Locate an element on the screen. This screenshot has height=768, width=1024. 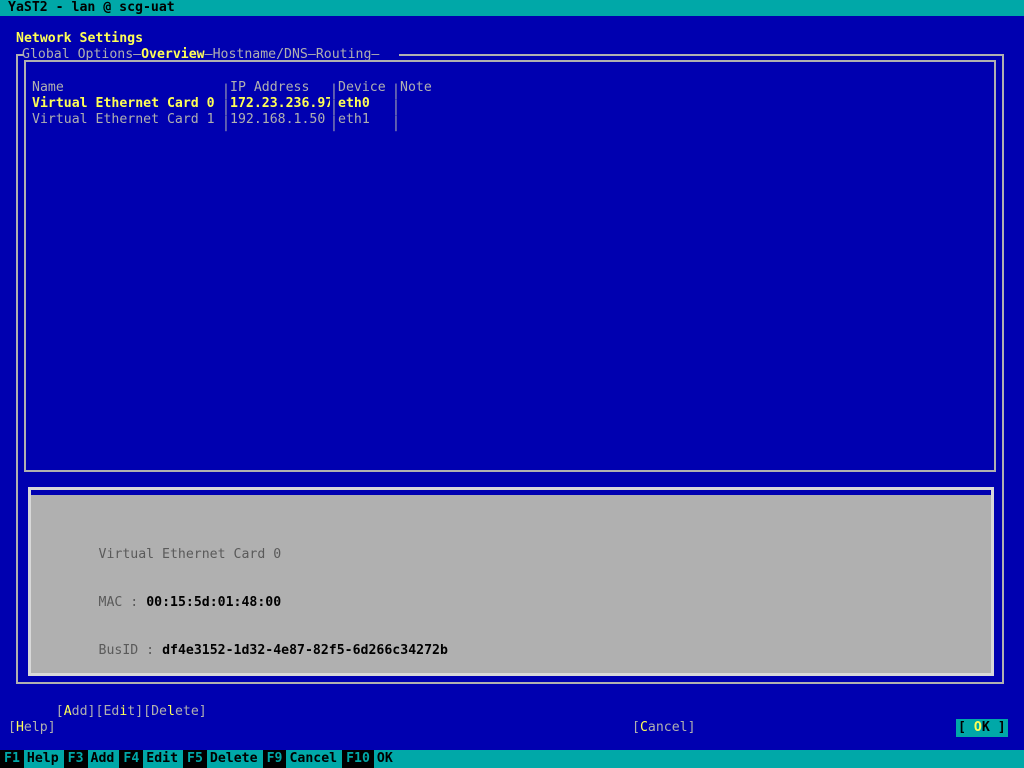
fkey-action-label: Cancel is located at coordinates (314, 759).